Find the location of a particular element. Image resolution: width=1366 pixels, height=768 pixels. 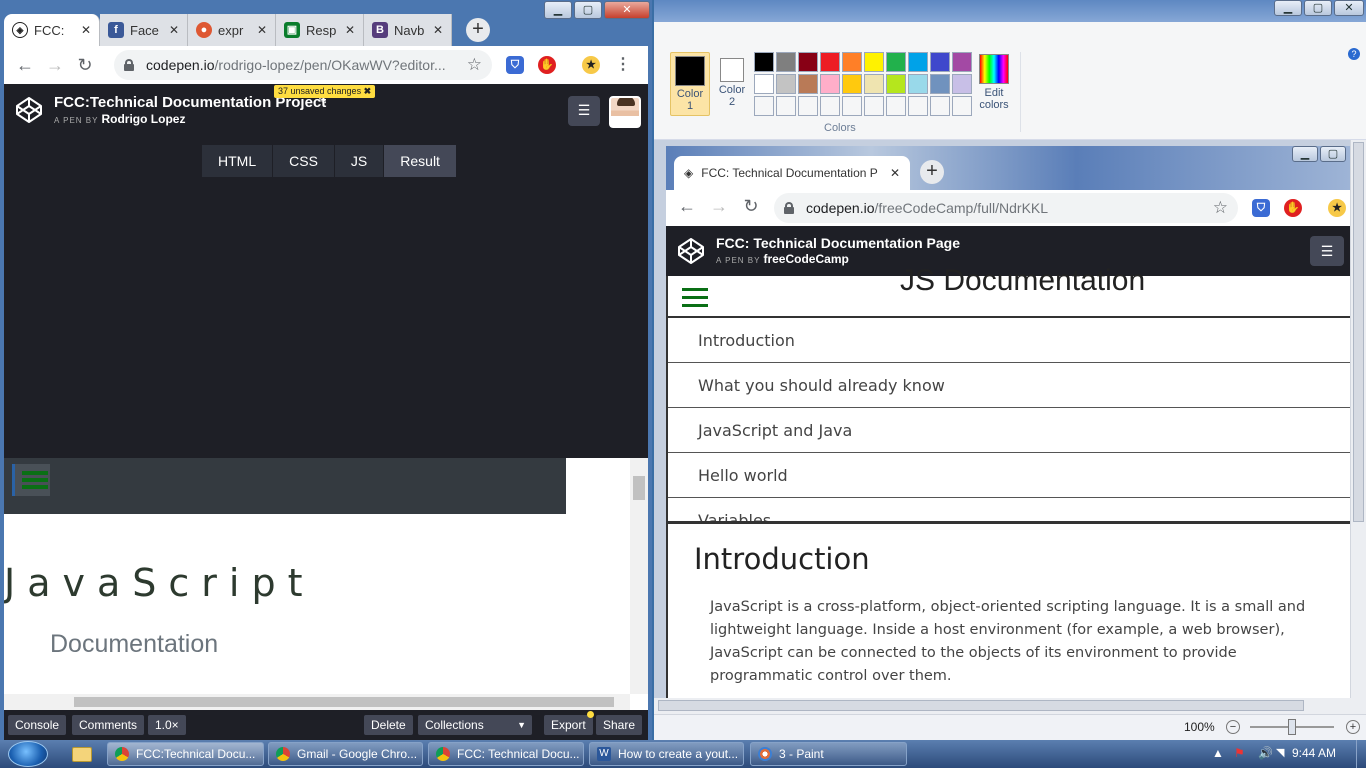

file-explorer-icon is located at coordinates (82, 754).